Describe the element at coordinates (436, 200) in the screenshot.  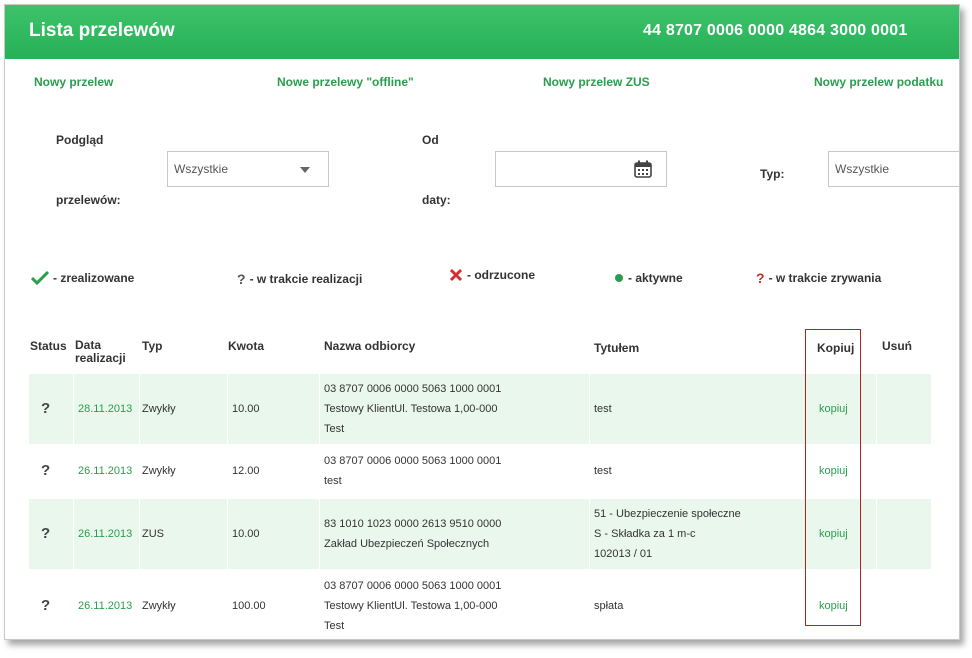
I see `from-date-label-cont: daty:` at that location.